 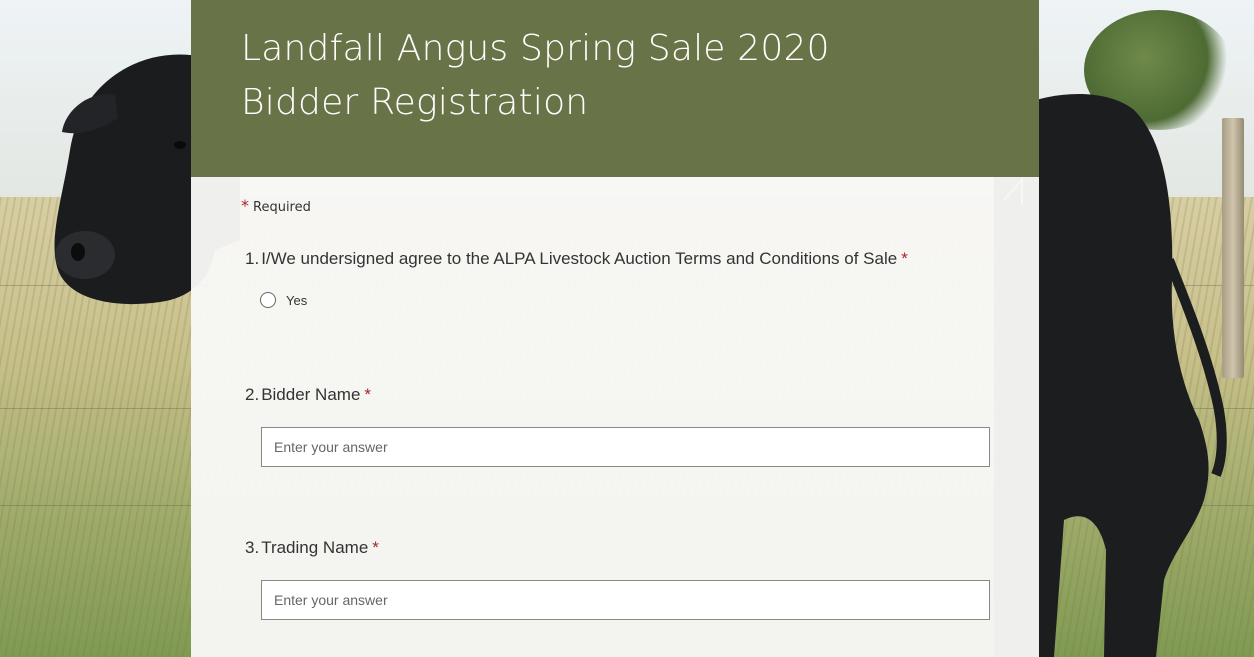 I want to click on required-note: * Required, so click(x=276, y=205).